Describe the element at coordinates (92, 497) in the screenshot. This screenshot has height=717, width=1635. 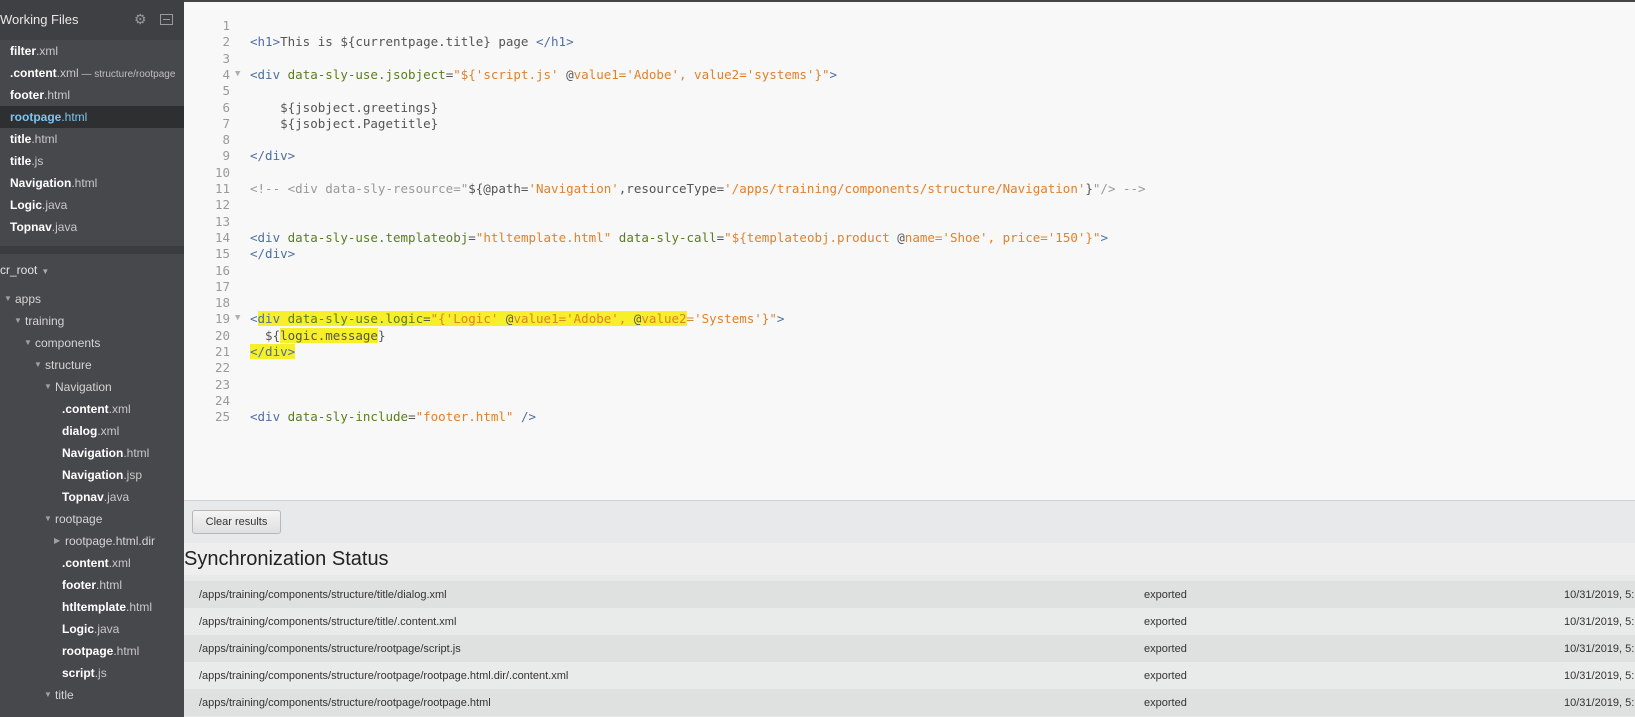
I see `tree-file: Topnav.java` at that location.